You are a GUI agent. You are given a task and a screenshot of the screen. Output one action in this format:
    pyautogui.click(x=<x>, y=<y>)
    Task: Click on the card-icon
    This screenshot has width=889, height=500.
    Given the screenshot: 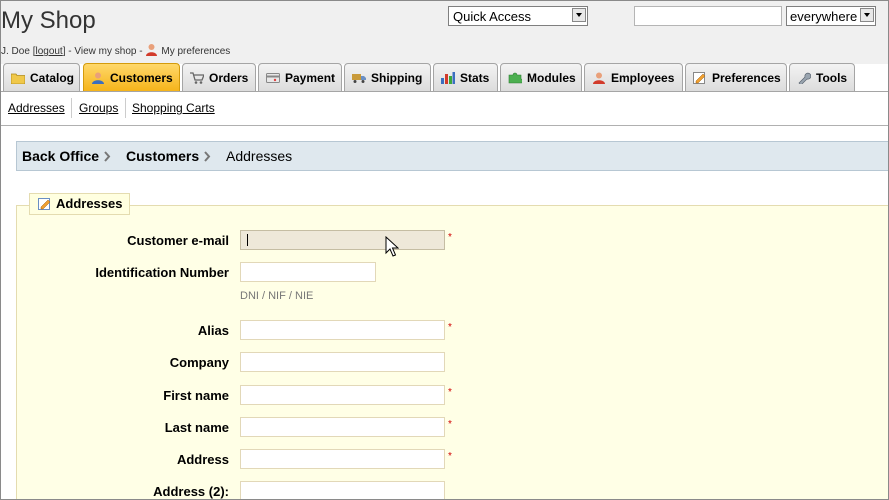 What is the action you would take?
    pyautogui.click(x=273, y=78)
    